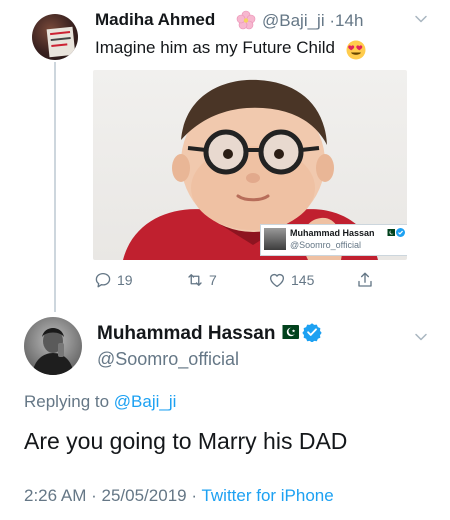 The image size is (450, 520). I want to click on image-credit-card: Muhammad Hassan @Soomro_official, so click(333, 240).